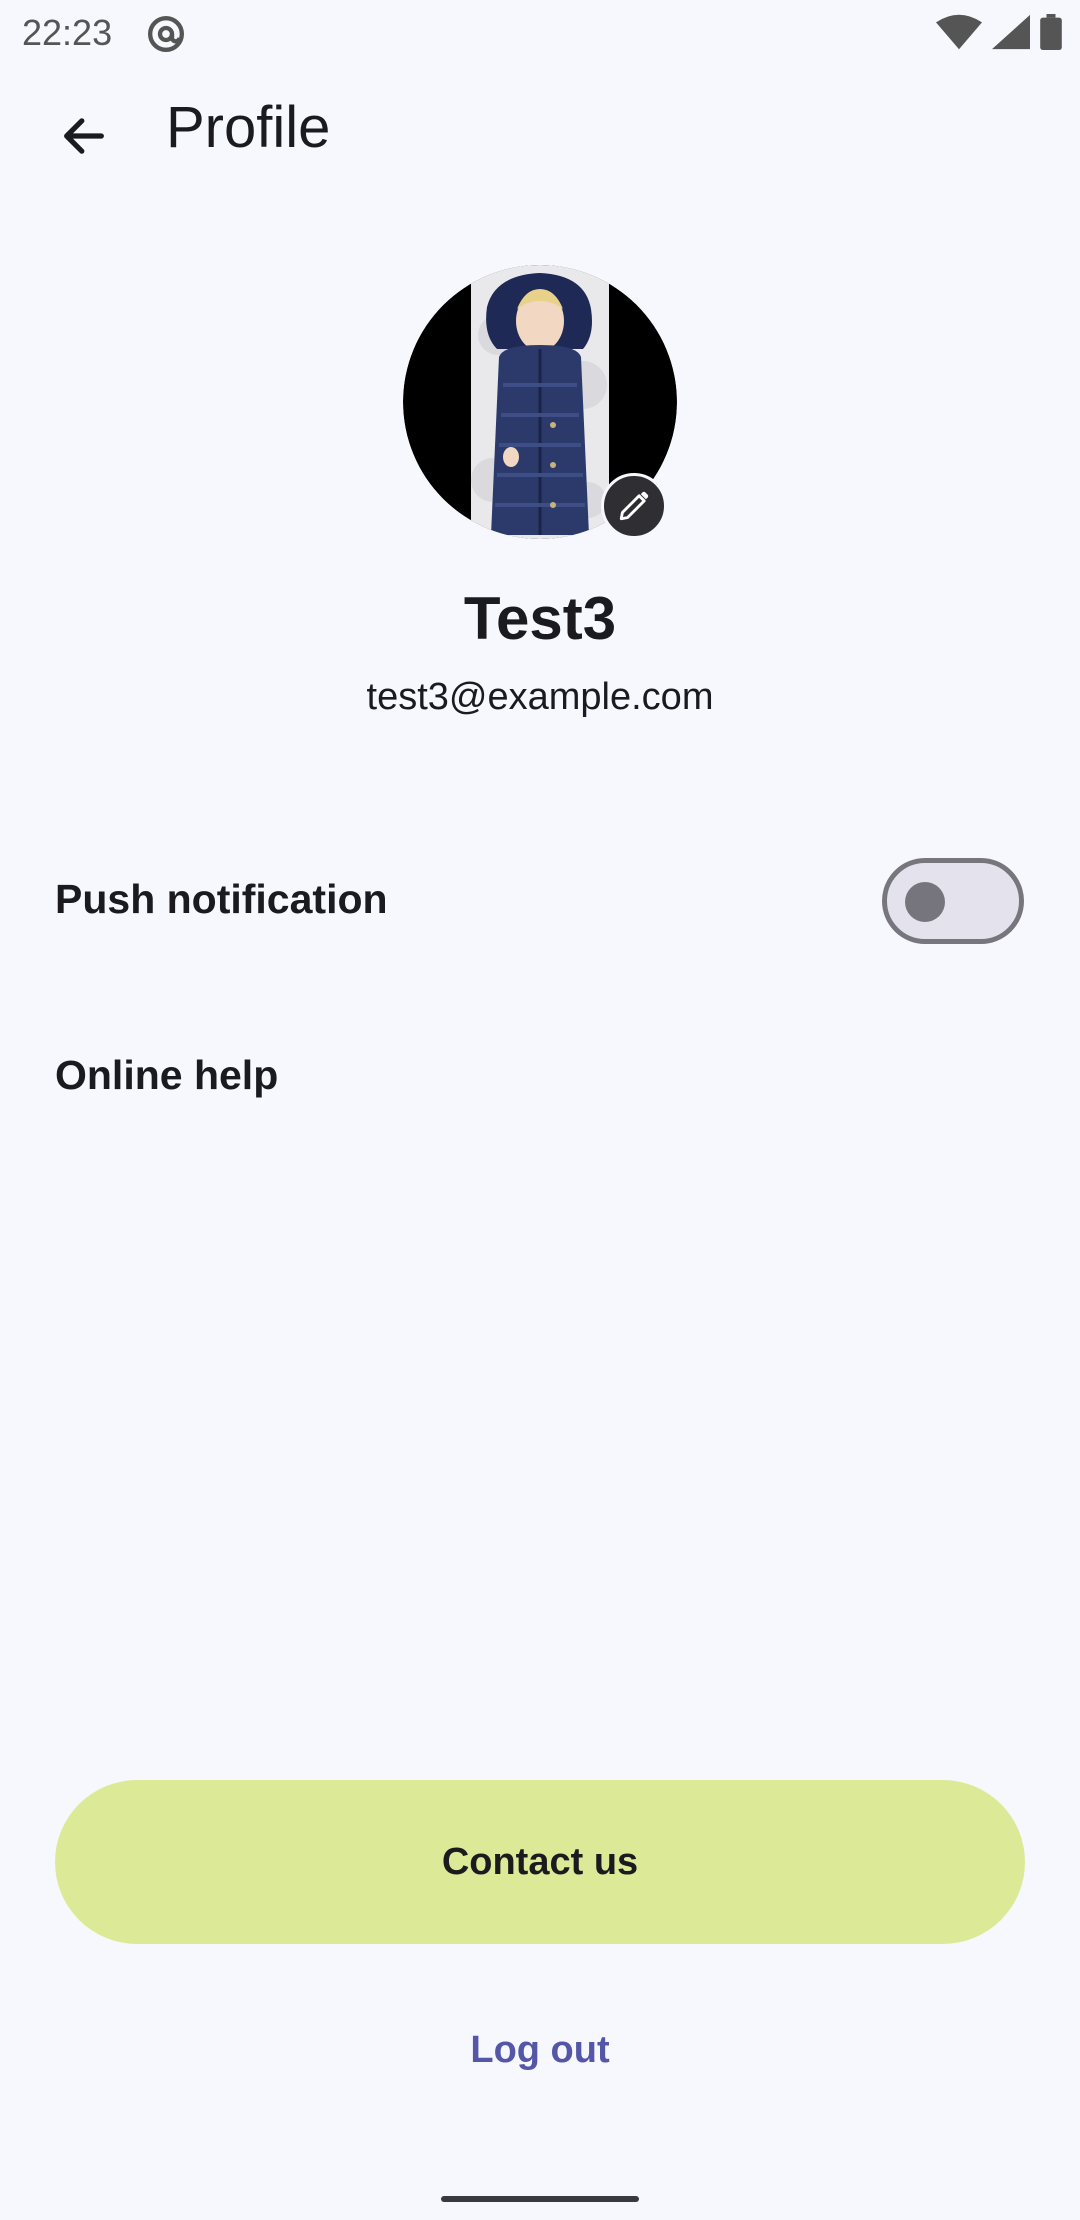 This screenshot has height=2220, width=1080. I want to click on page-title: Profile, so click(248, 127).